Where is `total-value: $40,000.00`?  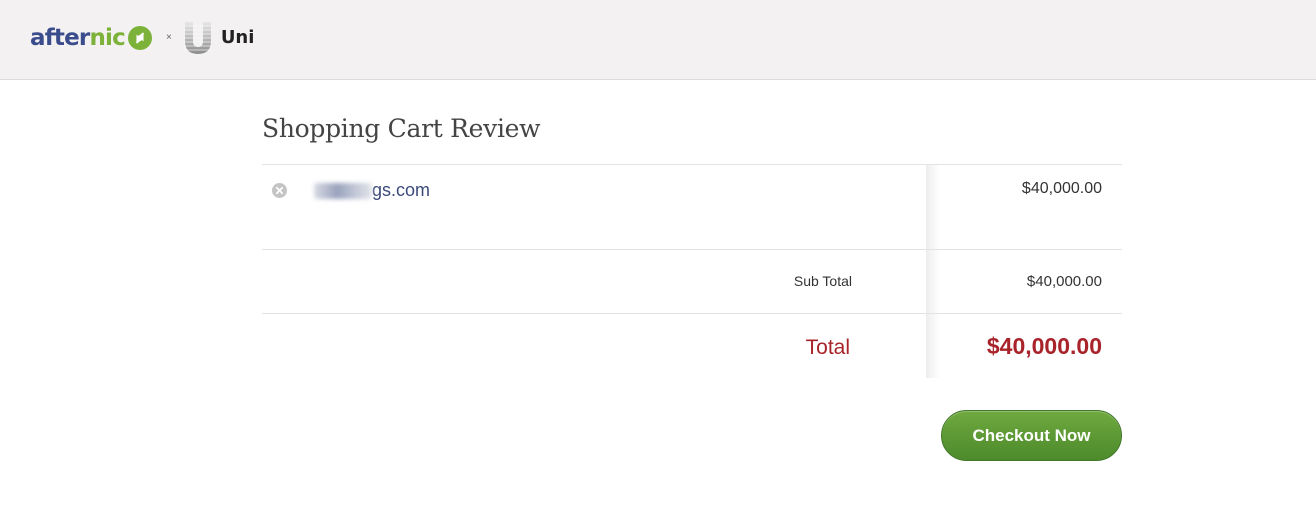 total-value: $40,000.00 is located at coordinates (1044, 346).